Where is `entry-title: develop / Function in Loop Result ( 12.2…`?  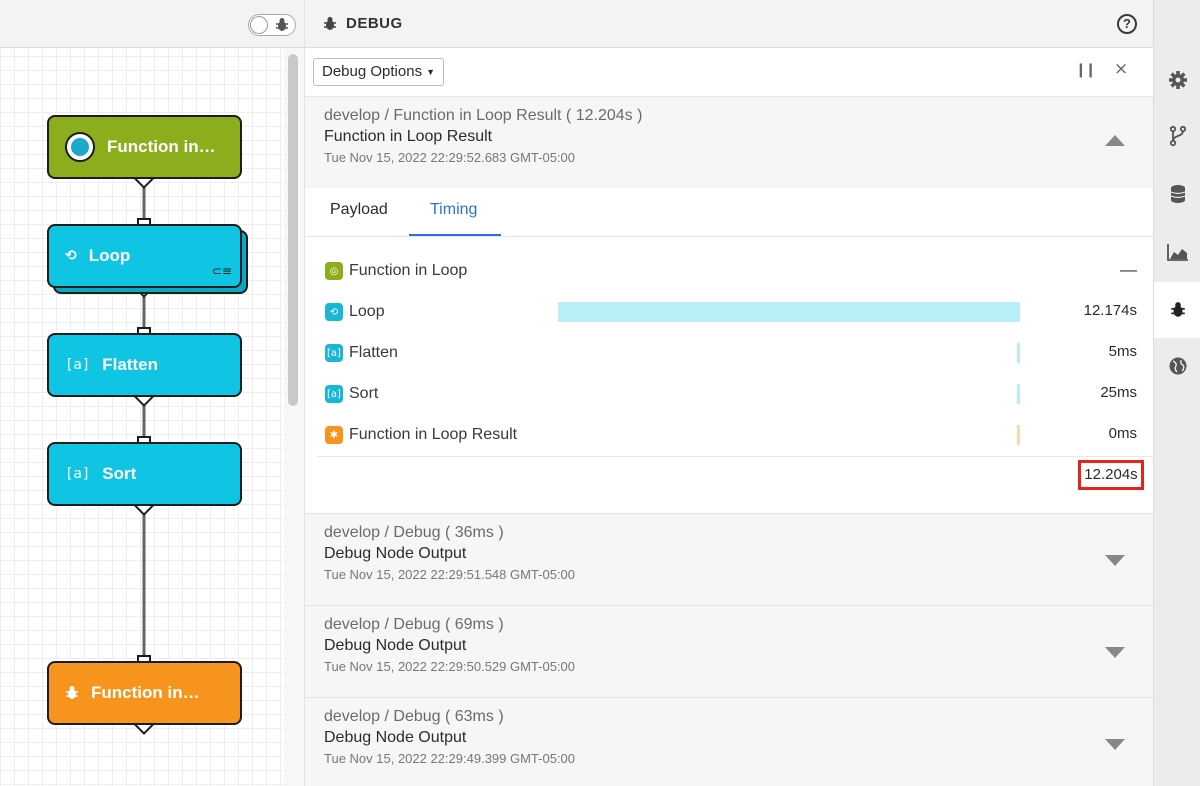 entry-title: develop / Function in Loop Result ( 12.2… is located at coordinates (483, 115).